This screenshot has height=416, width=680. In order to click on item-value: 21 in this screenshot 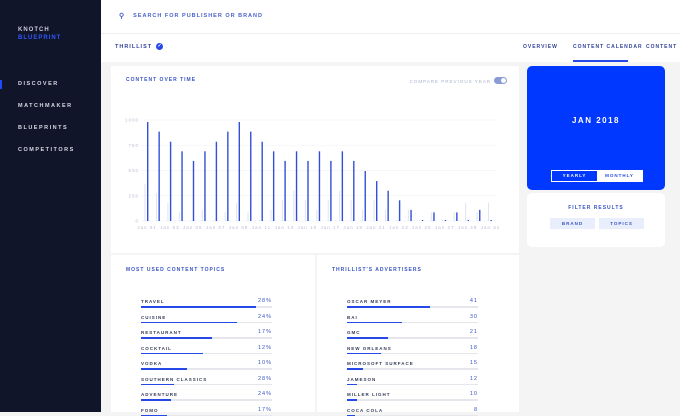, I will do `click(474, 332)`.